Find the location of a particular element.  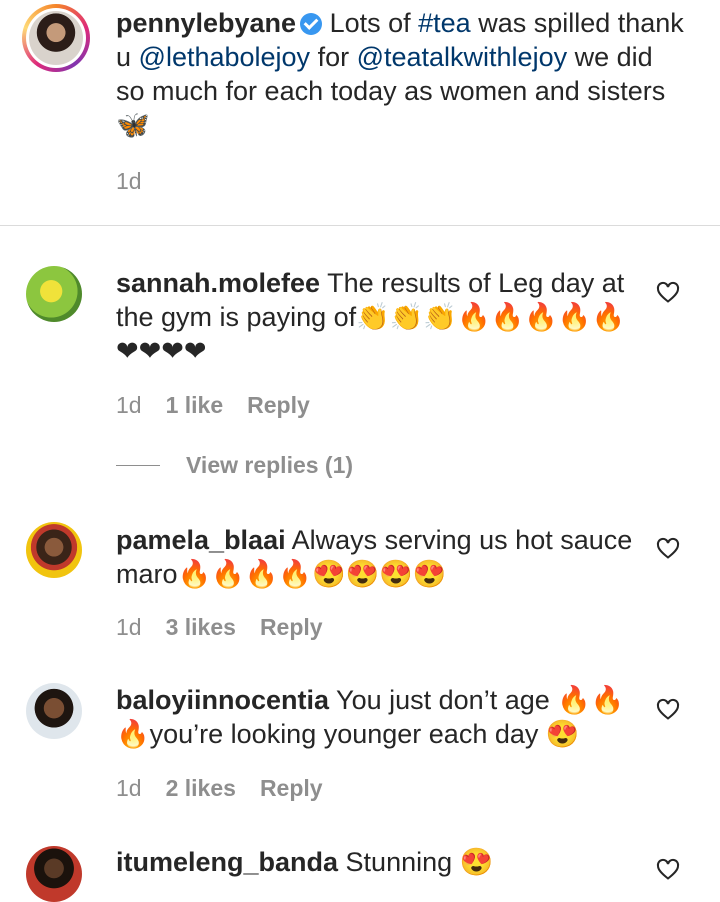

replies-divider-line is located at coordinates (138, 465).